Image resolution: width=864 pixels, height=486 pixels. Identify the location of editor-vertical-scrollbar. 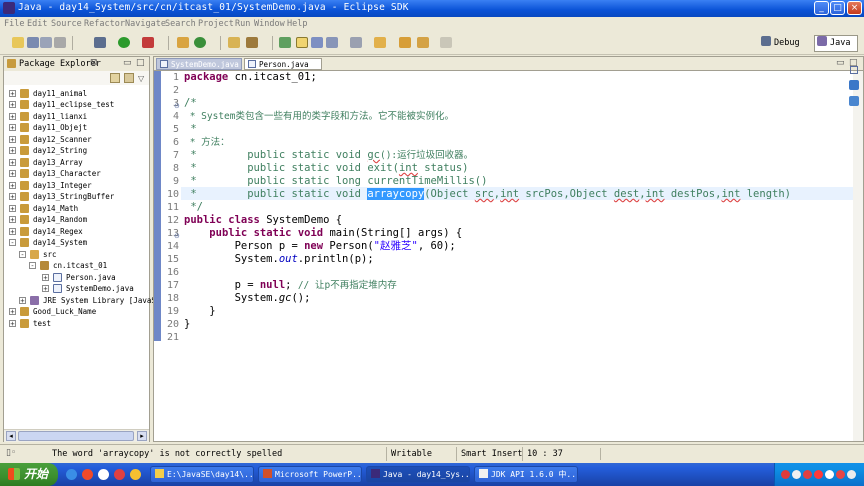
(858, 256).